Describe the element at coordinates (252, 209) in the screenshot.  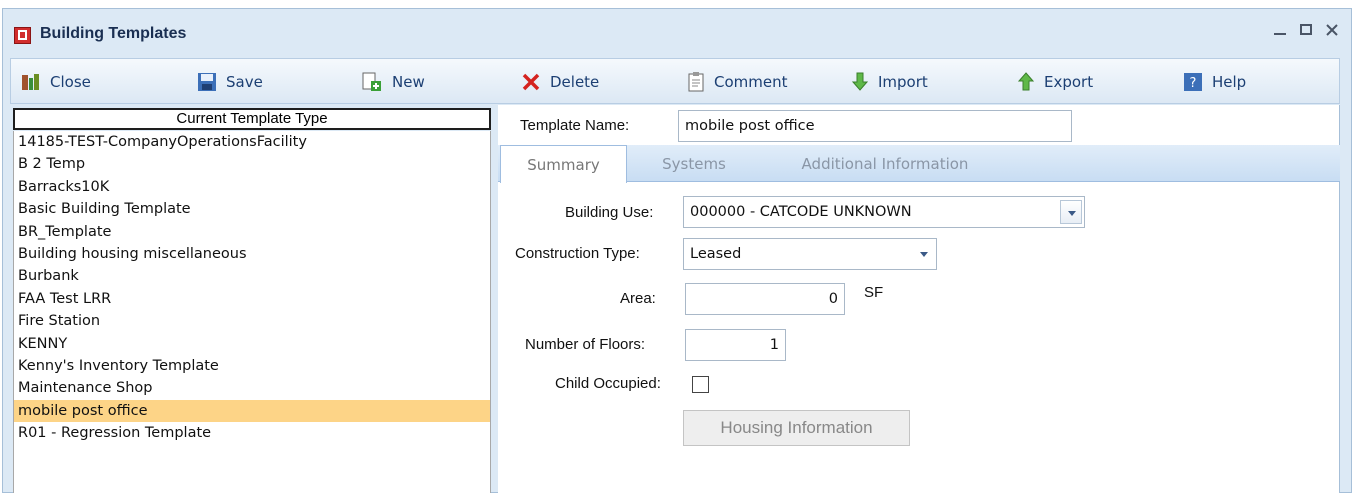
I see `list-item: Basic Building Template` at that location.